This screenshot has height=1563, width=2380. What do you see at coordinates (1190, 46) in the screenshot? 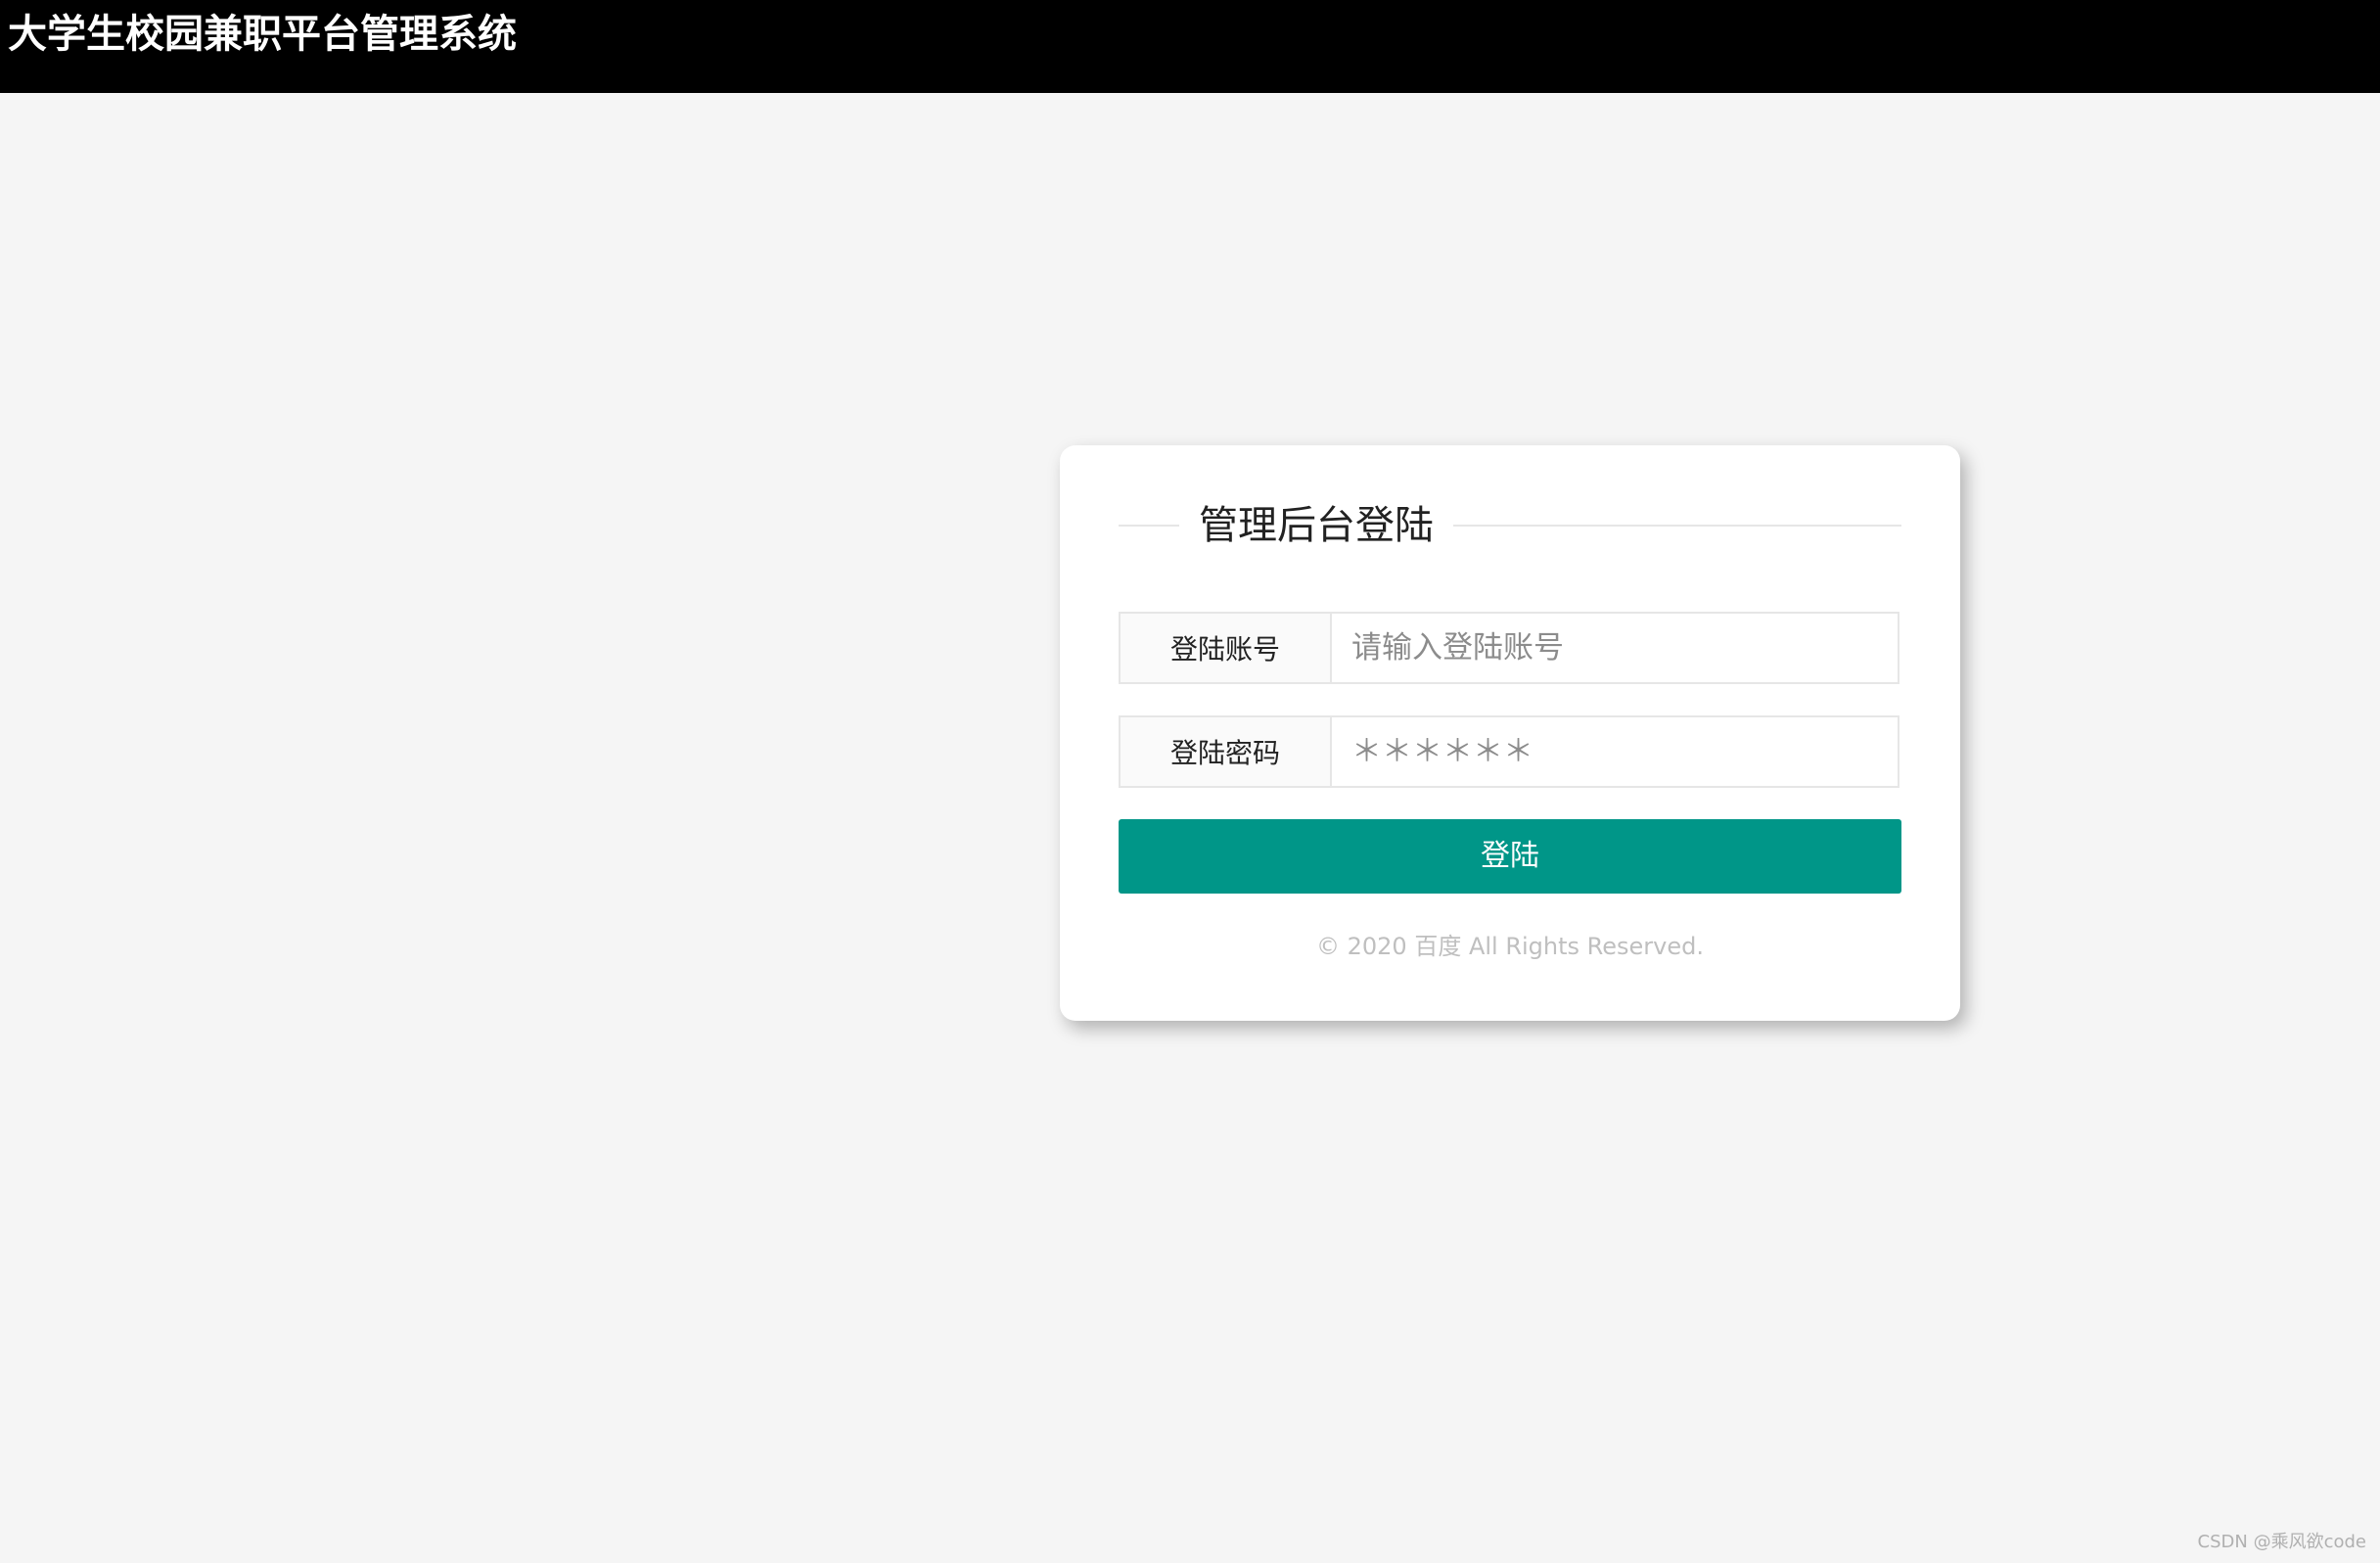
I see `top-header-bar: 大学生校园兼职平台管理系统` at bounding box center [1190, 46].